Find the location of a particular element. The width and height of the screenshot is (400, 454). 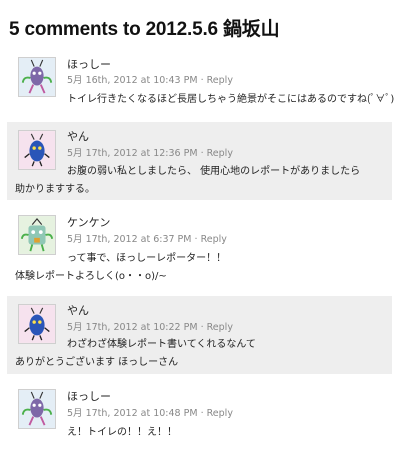

comment-text-line: って事で、ほっしーレポーター！！ is located at coordinates (147, 258).